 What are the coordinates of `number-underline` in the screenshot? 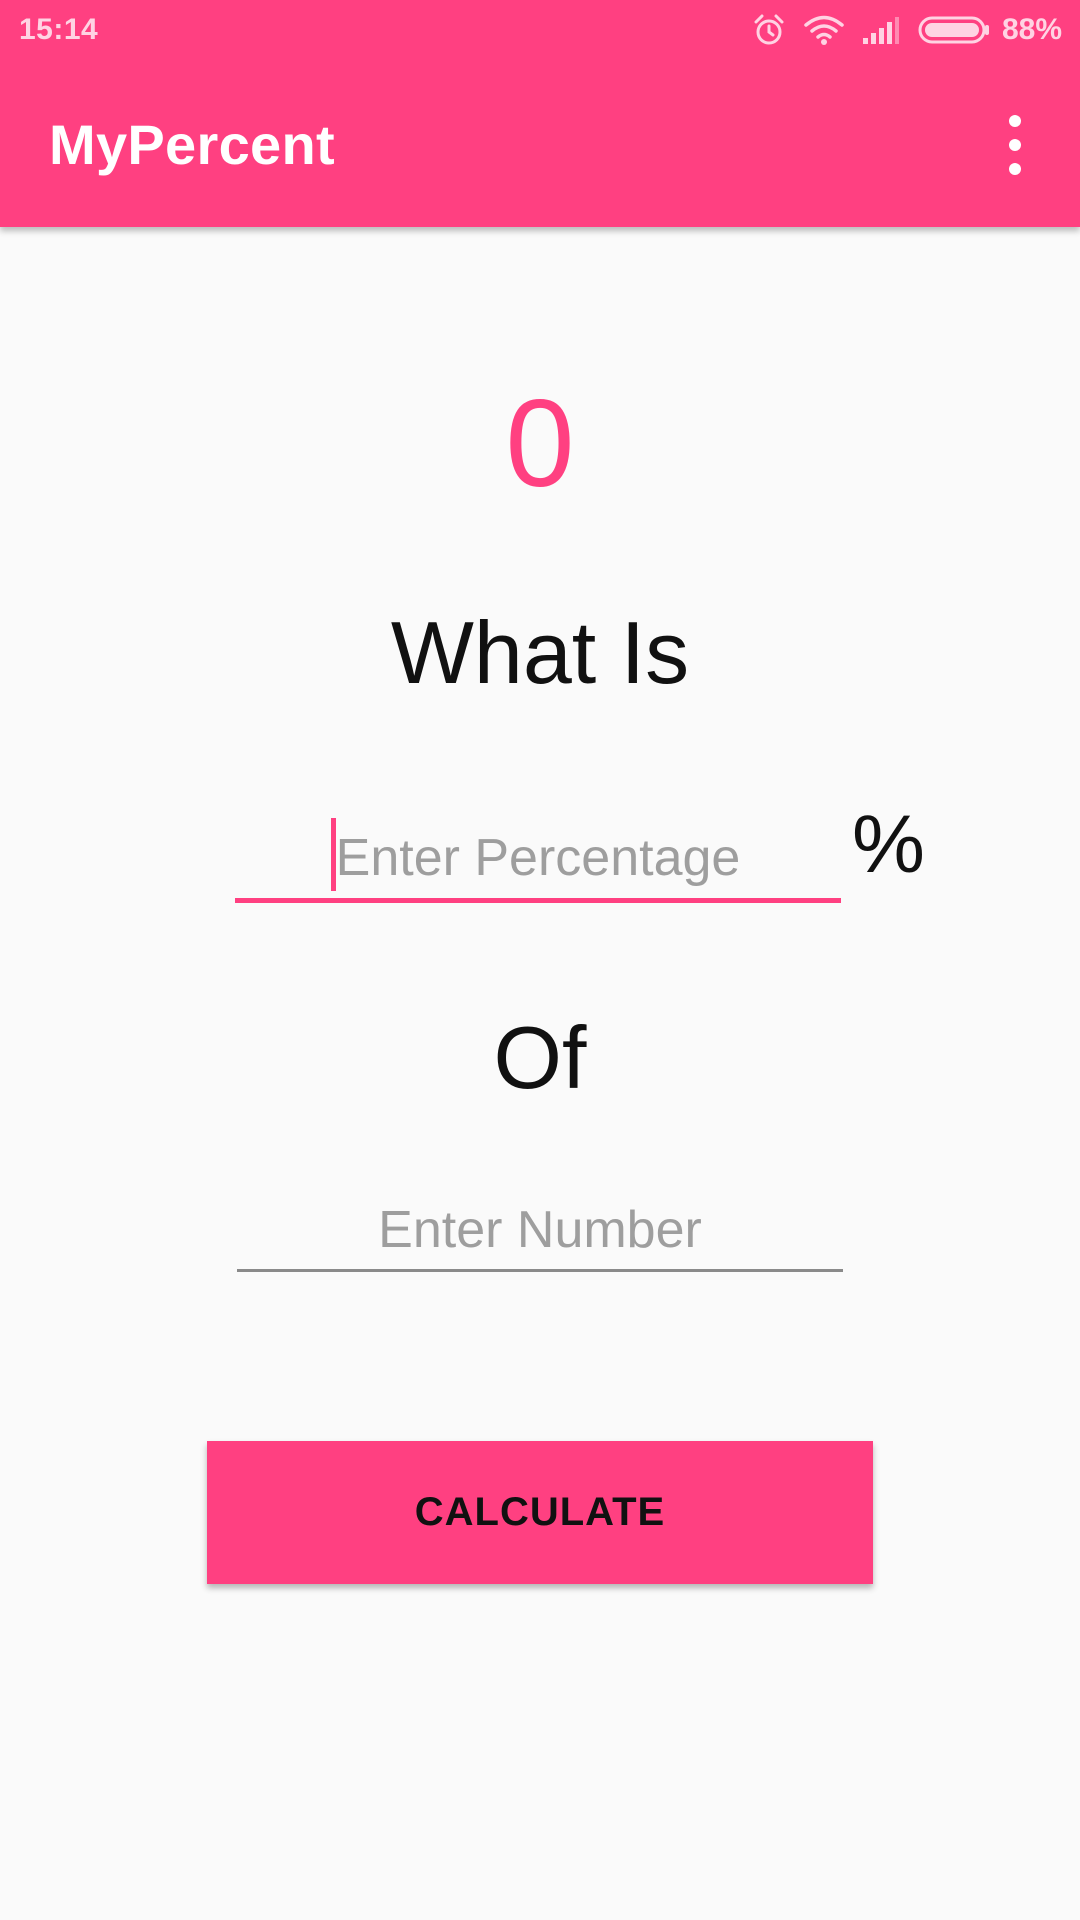 It's located at (540, 1270).